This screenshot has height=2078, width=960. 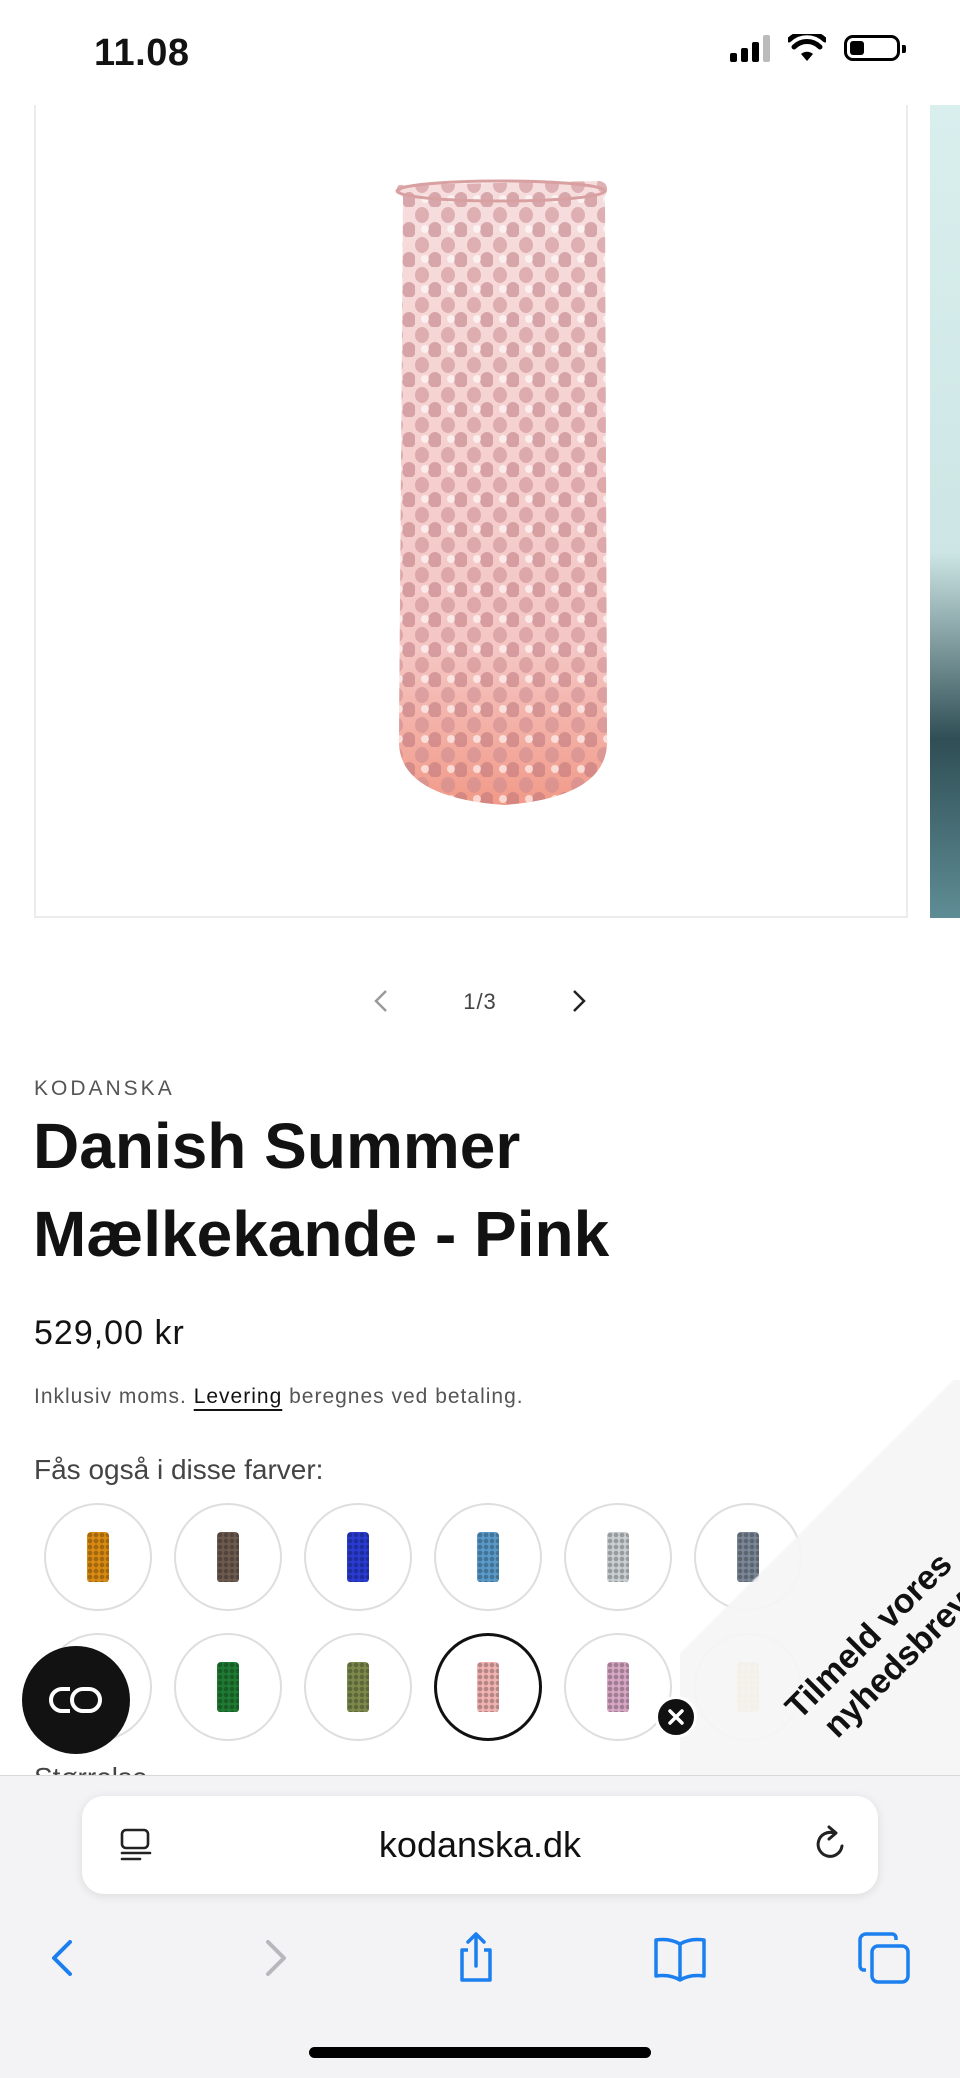 I want to click on color-swatch-olive, so click(x=358, y=1687).